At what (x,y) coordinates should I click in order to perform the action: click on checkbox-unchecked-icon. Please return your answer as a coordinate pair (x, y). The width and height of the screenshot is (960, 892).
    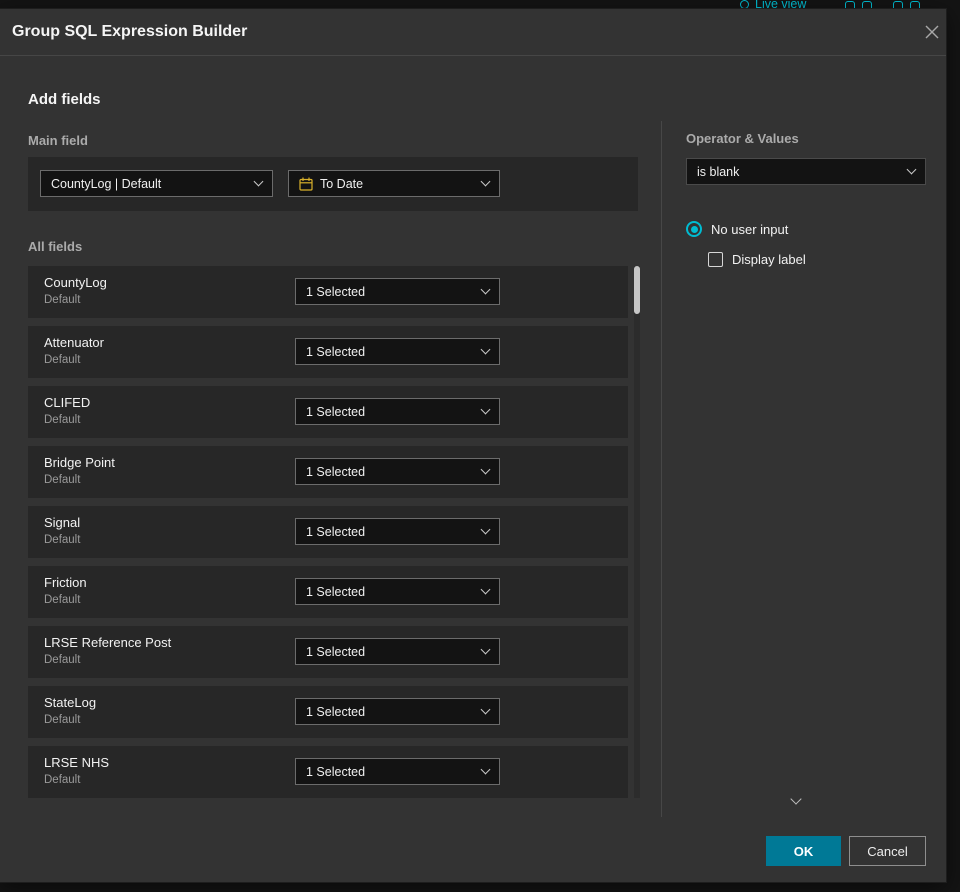
    Looking at the image, I should click on (715, 259).